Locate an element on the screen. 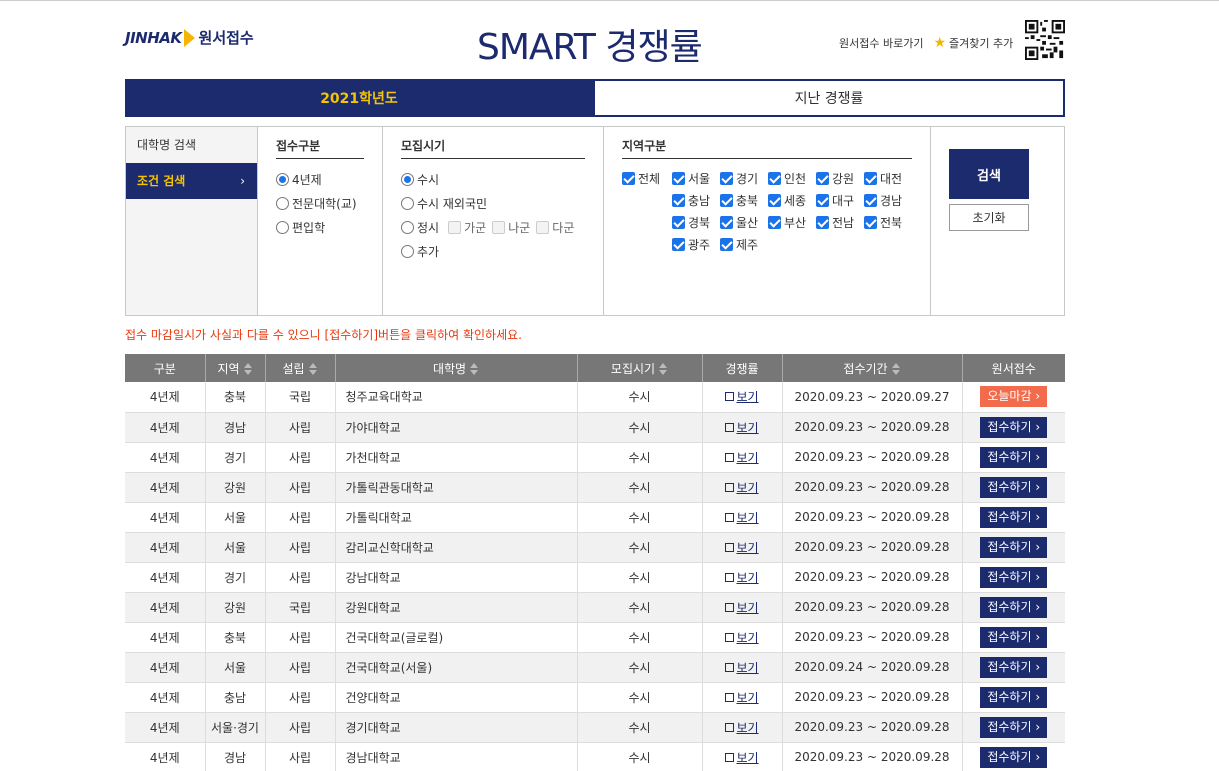 The width and height of the screenshot is (1219, 771). region-option: 광주 is located at coordinates (694, 244).